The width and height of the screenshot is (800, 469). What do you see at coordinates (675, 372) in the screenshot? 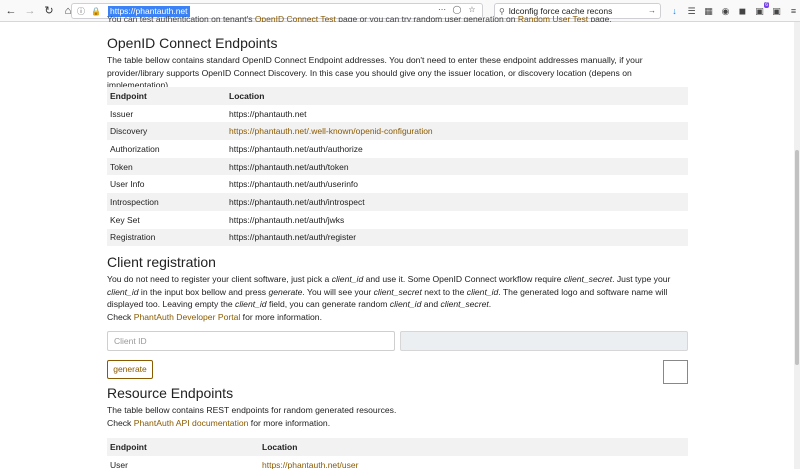
I see `client-logo` at bounding box center [675, 372].